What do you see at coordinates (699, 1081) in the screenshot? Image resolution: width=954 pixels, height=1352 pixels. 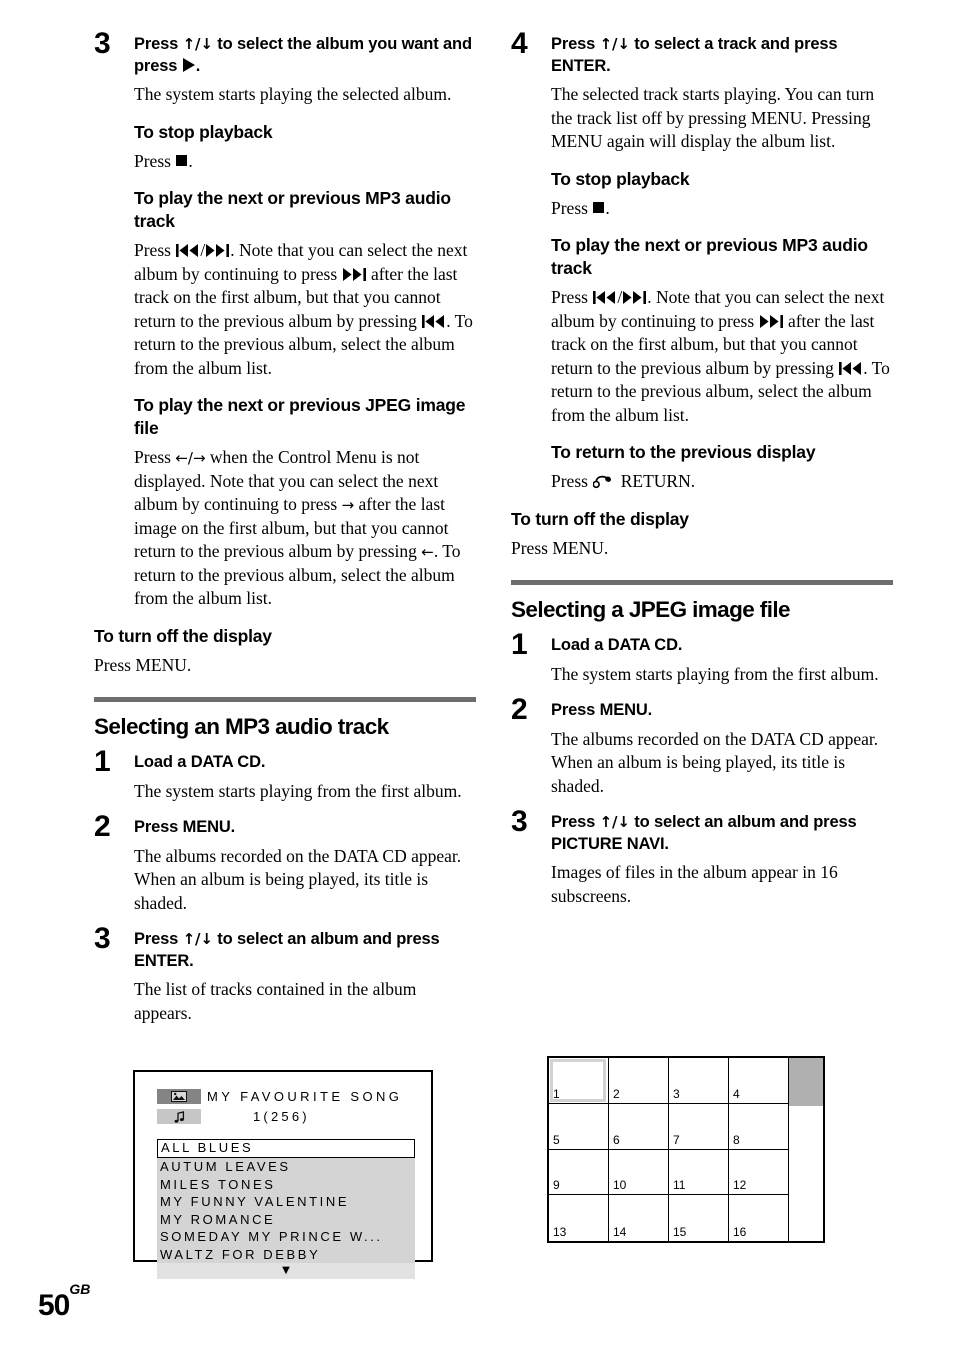 I see `subscreen-cell: 3` at bounding box center [699, 1081].